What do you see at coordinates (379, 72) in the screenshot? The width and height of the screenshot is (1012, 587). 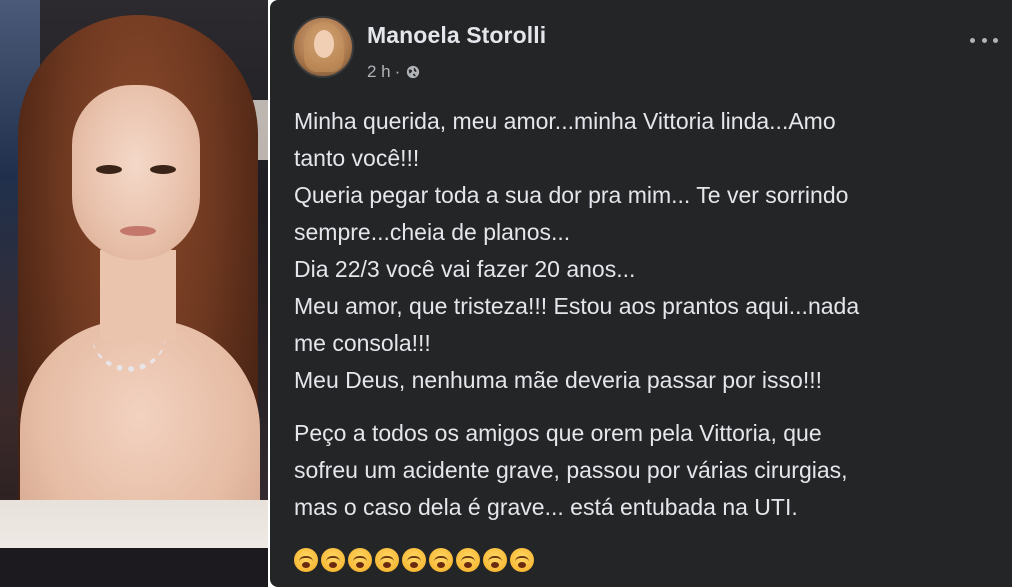 I see `post-timestamp: 2 h` at bounding box center [379, 72].